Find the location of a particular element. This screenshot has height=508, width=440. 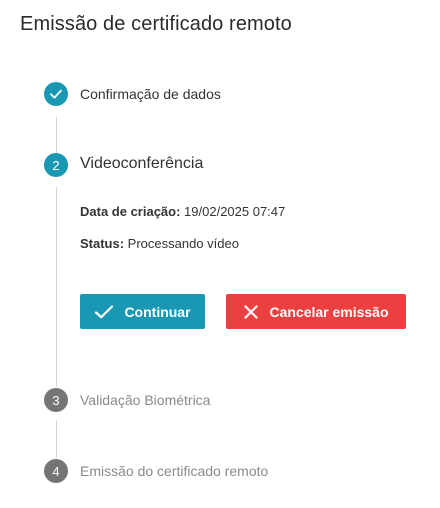

continue-button: Continuar is located at coordinates (142, 311).